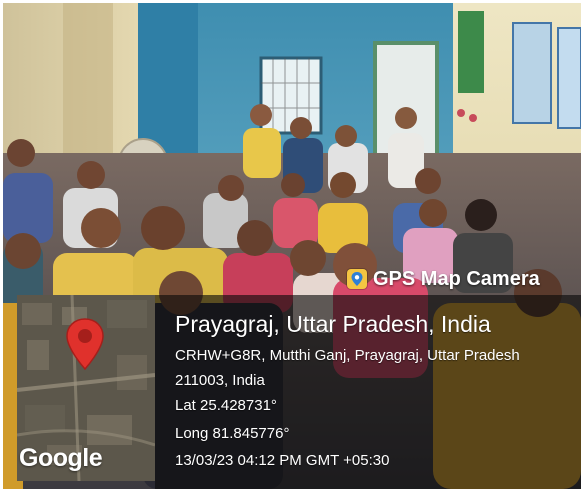 This screenshot has width=584, height=495. What do you see at coordinates (226, 405) in the screenshot?
I see `latitude: Lat 25.428731°` at bounding box center [226, 405].